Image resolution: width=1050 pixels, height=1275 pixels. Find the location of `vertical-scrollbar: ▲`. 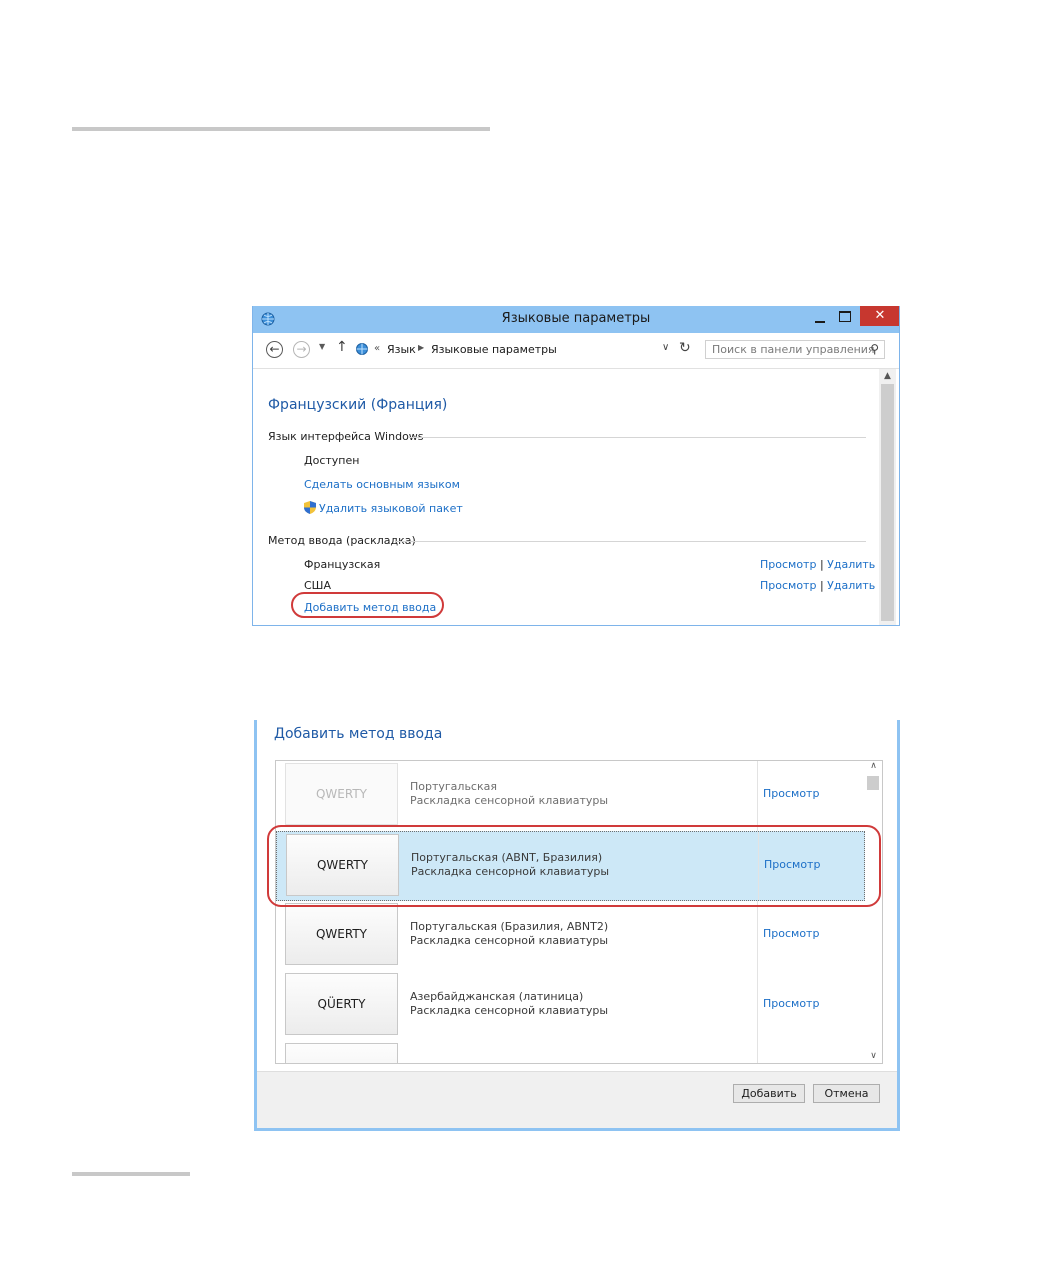

vertical-scrollbar: ▲ is located at coordinates (887, 497).